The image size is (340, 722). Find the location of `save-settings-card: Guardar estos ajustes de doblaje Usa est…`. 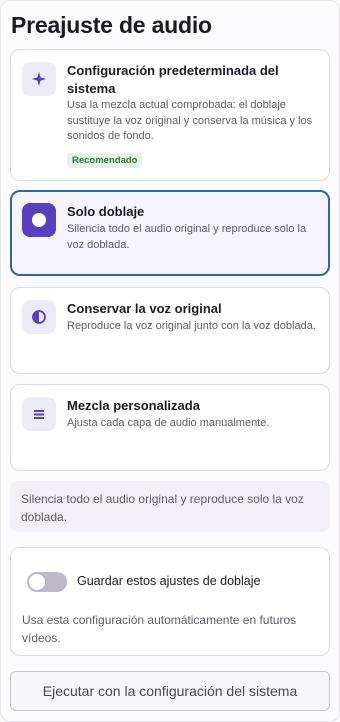

save-settings-card: Guardar estos ajustes de doblaje Usa est… is located at coordinates (170, 601).